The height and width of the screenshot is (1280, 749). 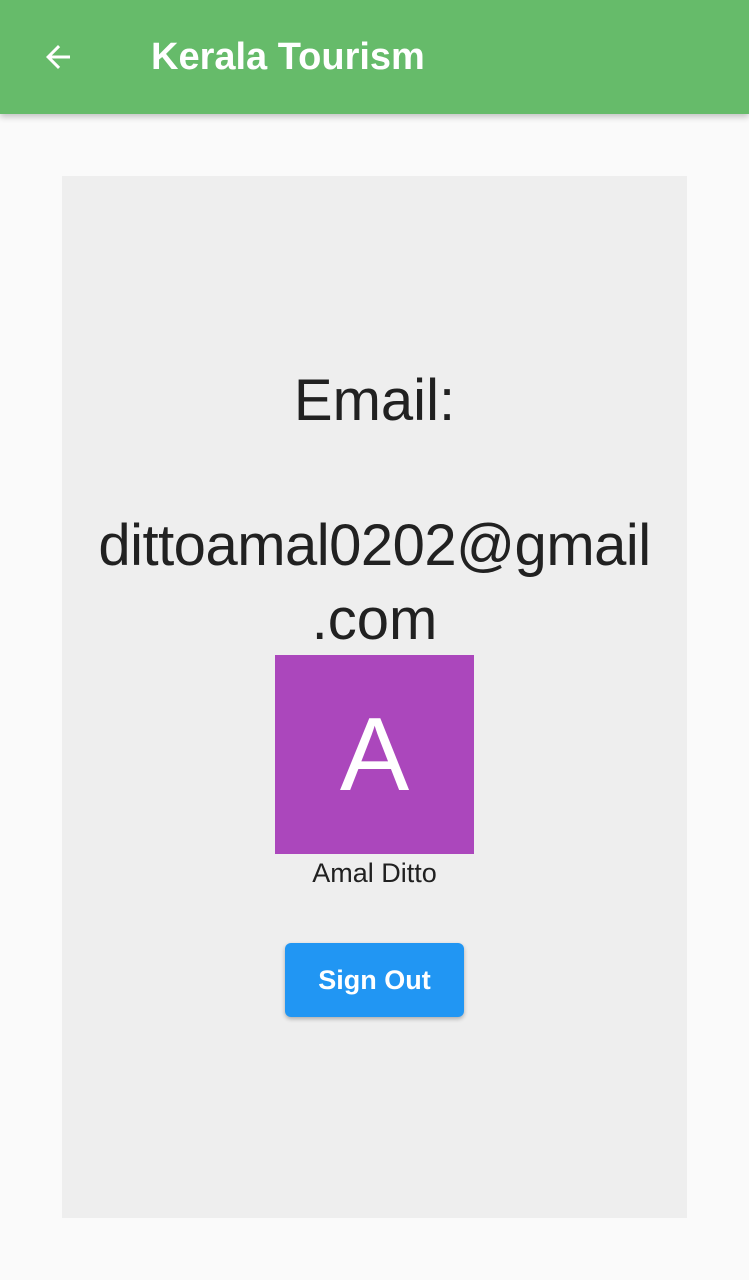 I want to click on avatar: A, so click(x=374, y=754).